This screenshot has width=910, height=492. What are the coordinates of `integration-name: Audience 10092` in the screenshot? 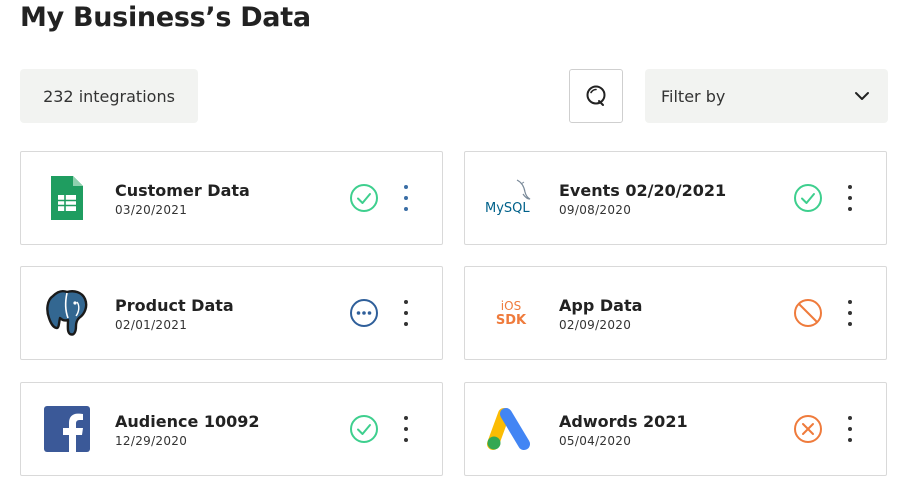 It's located at (187, 421).